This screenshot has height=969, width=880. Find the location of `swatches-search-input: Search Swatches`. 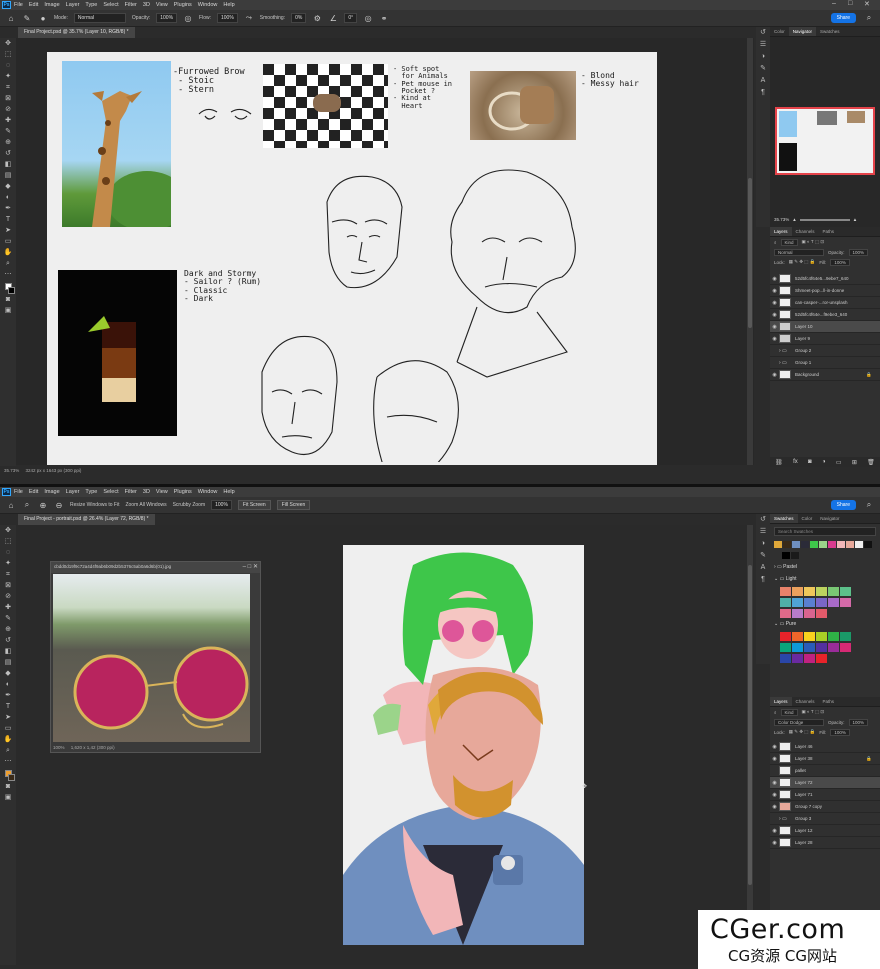

swatches-search-input: Search Swatches is located at coordinates (825, 531).